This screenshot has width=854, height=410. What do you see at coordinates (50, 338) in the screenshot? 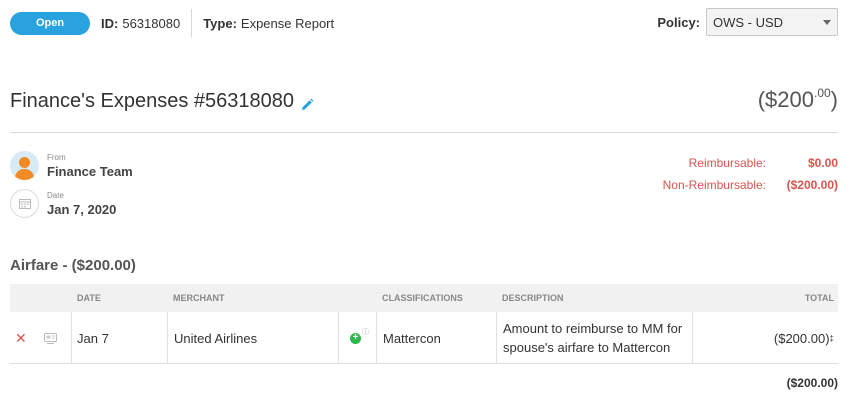
I see `receipt-icon` at bounding box center [50, 338].